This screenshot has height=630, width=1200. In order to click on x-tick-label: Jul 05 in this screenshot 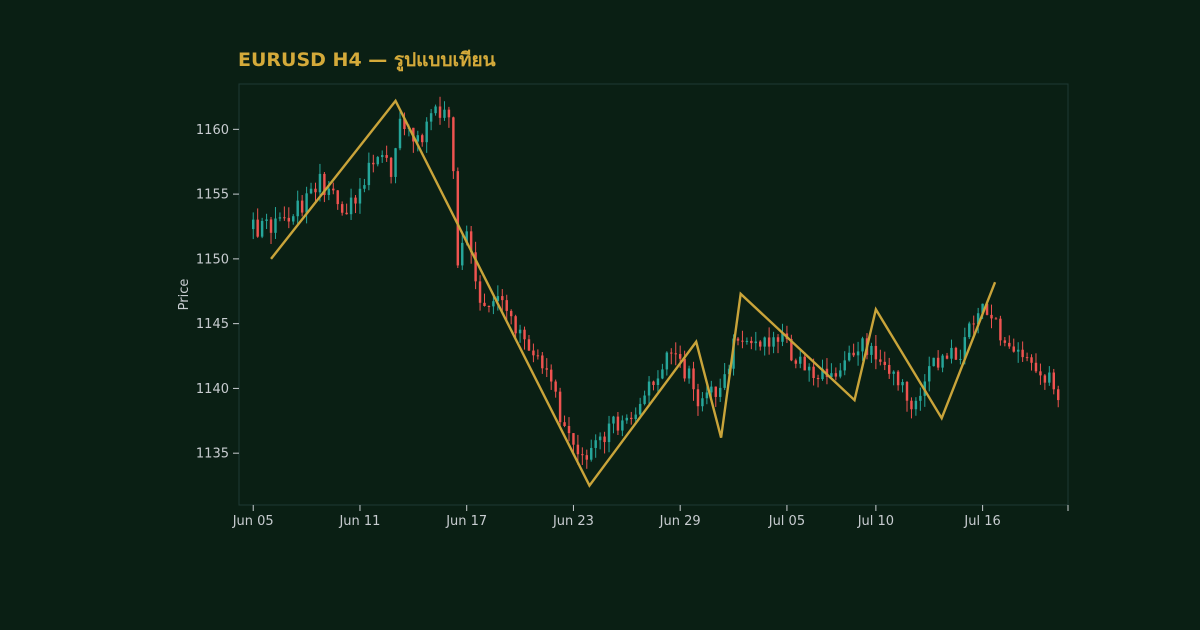, I will do `click(786, 521)`.